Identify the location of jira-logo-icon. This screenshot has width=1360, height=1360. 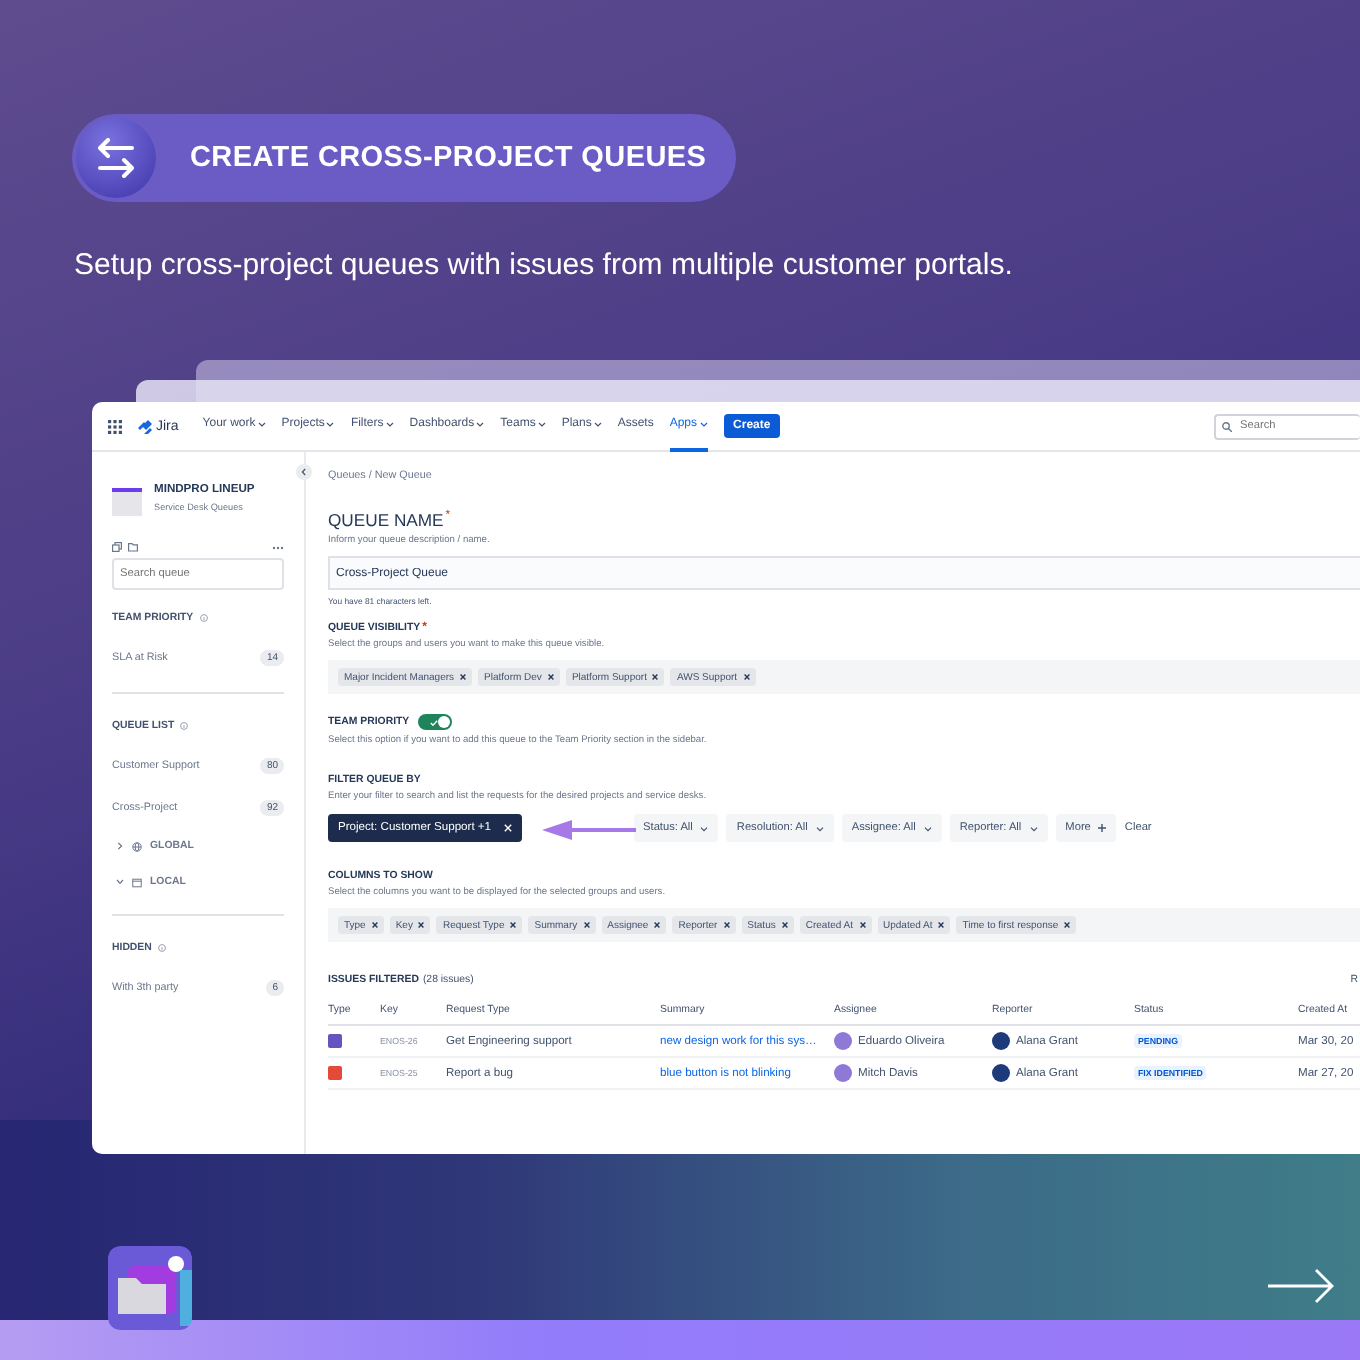
(145, 426).